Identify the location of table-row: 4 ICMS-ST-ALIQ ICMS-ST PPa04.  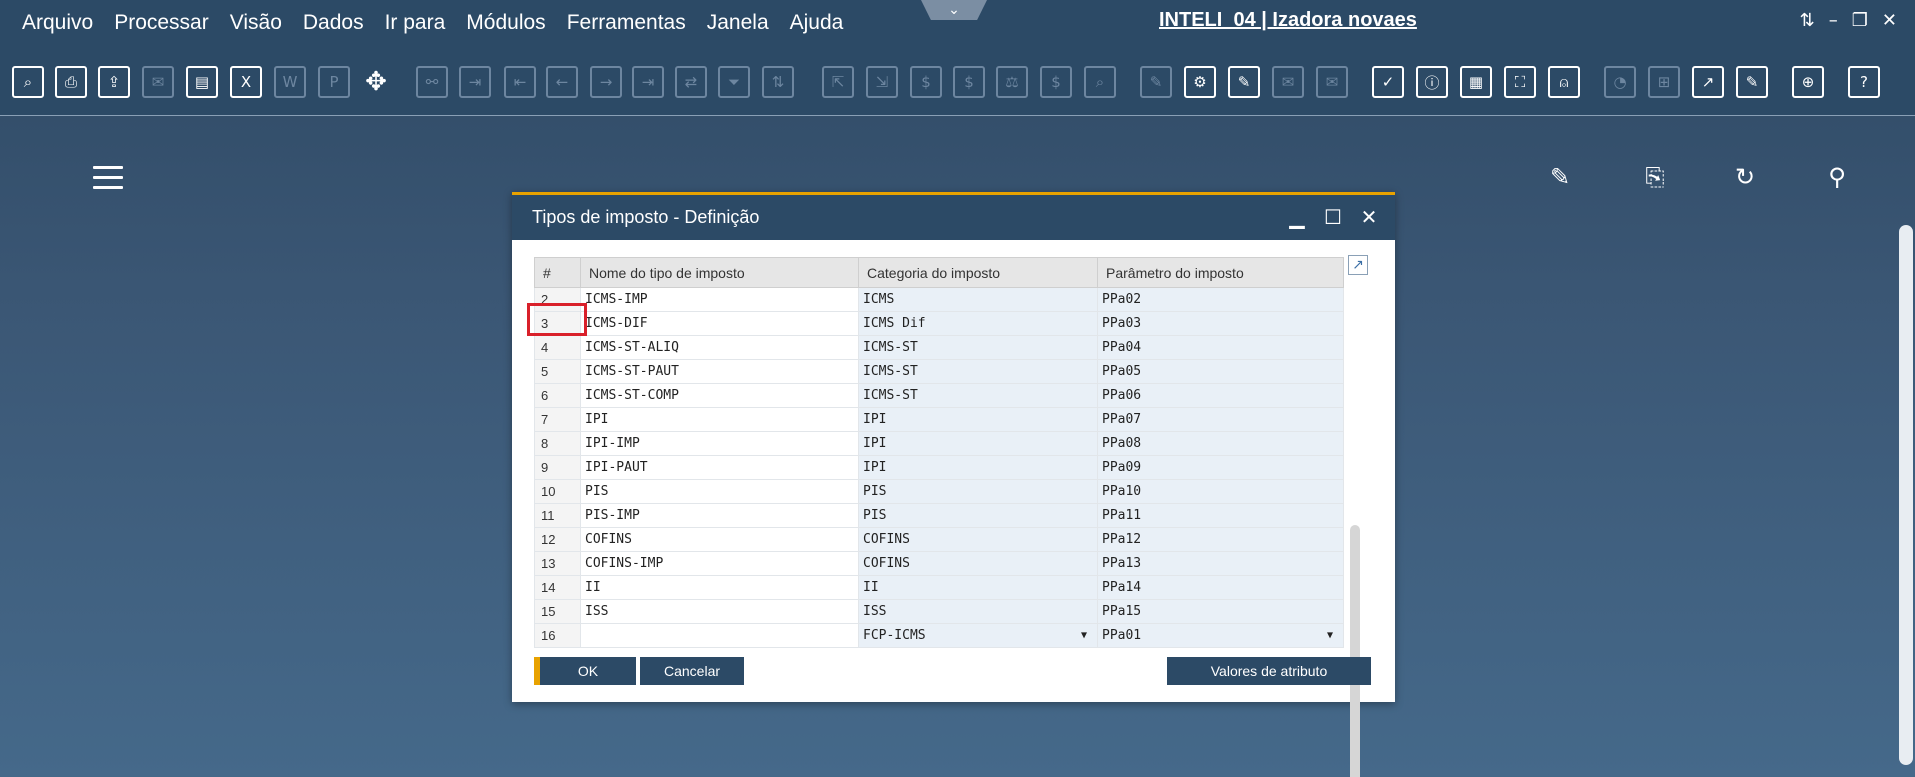
(939, 347).